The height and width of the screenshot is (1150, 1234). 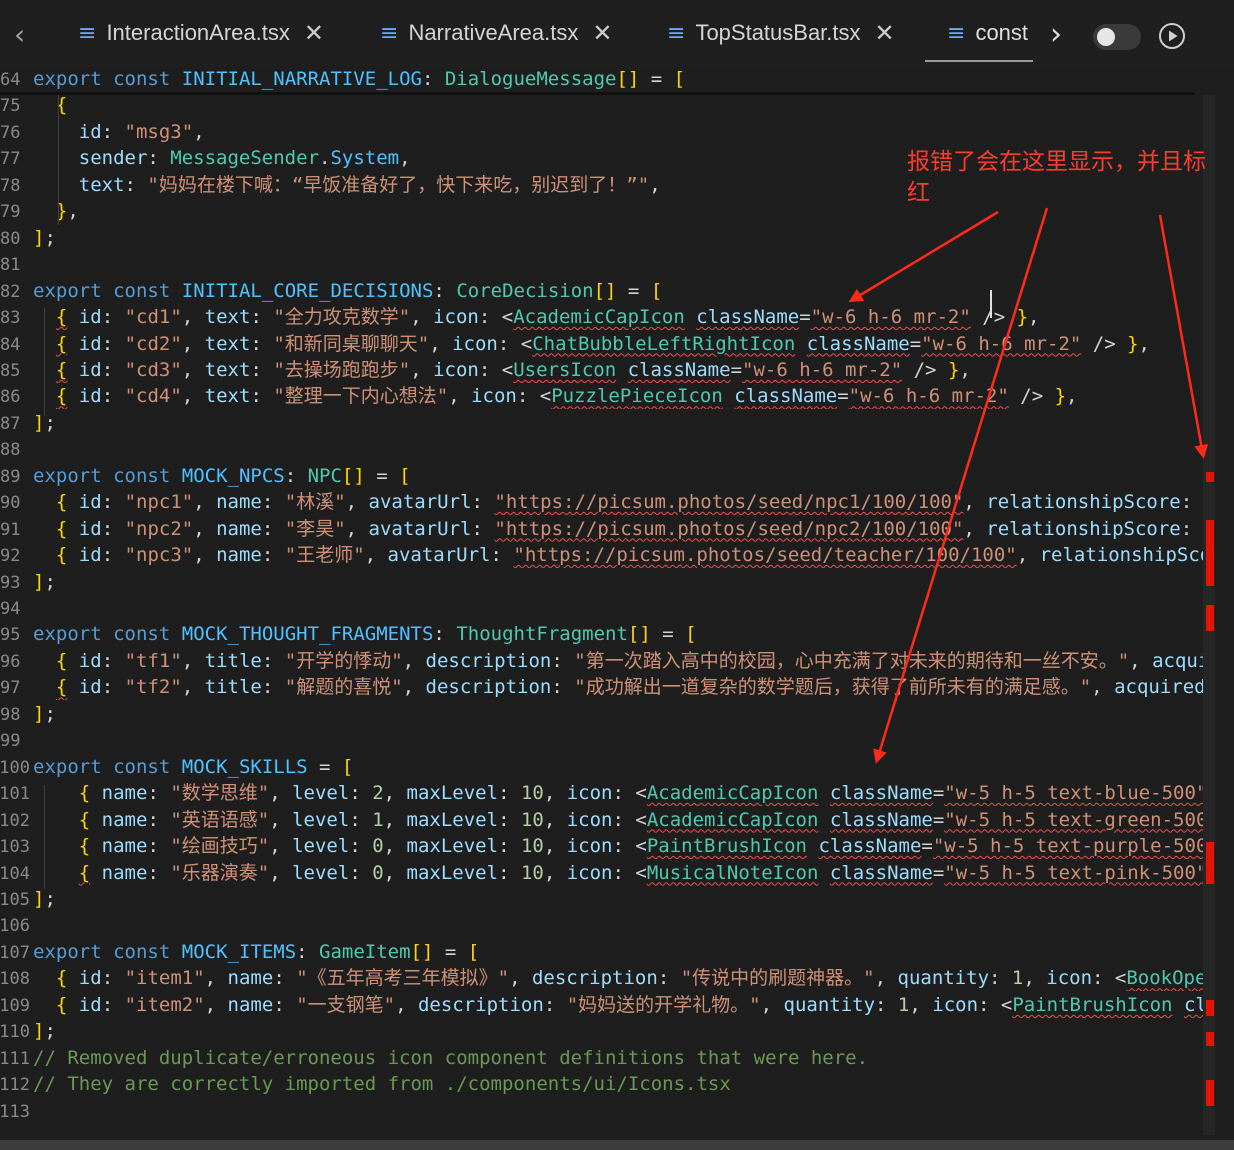 What do you see at coordinates (10, 344) in the screenshot?
I see `line-number: 84` at bounding box center [10, 344].